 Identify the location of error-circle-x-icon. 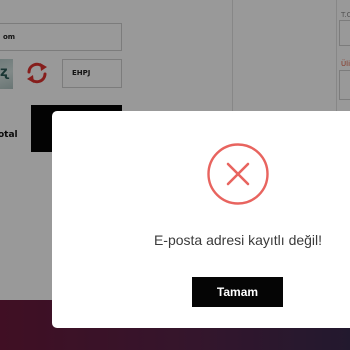
(238, 174).